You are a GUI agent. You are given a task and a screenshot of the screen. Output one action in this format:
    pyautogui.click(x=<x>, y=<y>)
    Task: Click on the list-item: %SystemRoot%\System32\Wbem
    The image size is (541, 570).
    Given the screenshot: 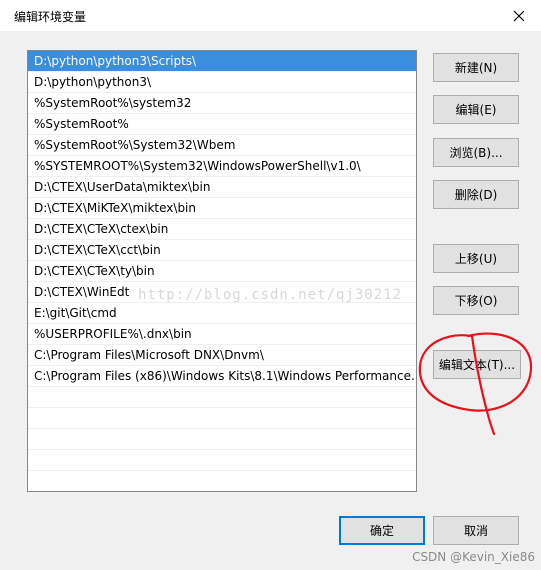 What is the action you would take?
    pyautogui.click(x=222, y=145)
    